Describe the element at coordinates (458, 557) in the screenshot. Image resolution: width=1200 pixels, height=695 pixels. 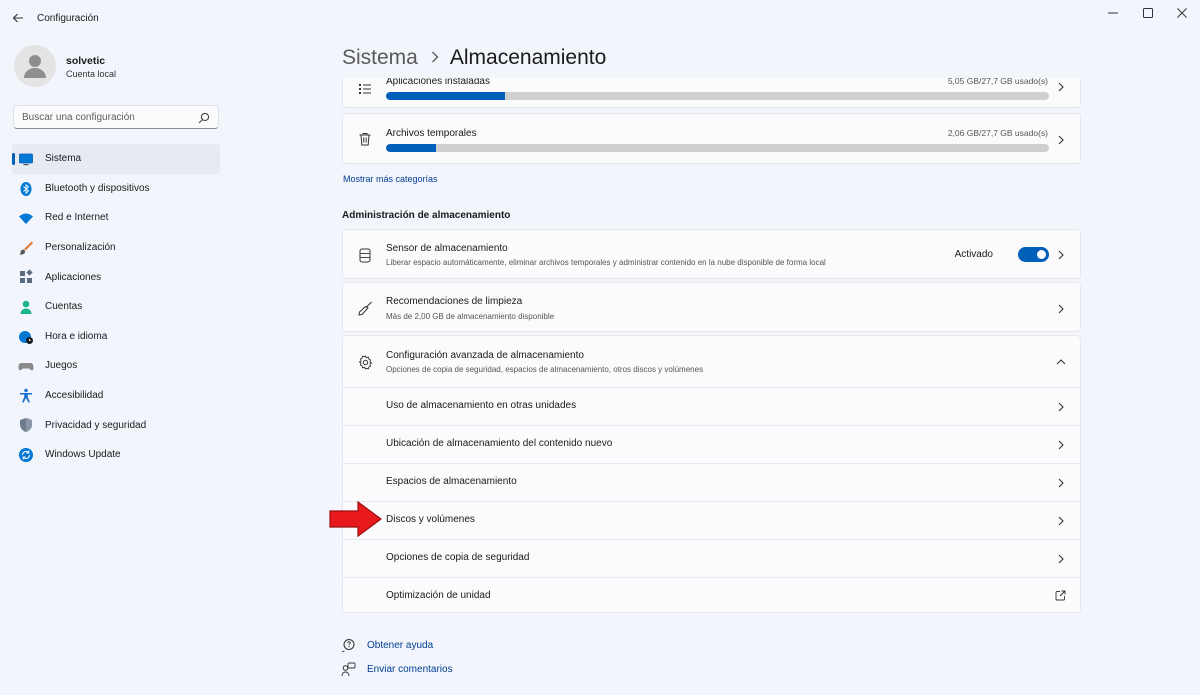
I see `advanced-item-label: Opciones de copia de seguridad` at that location.